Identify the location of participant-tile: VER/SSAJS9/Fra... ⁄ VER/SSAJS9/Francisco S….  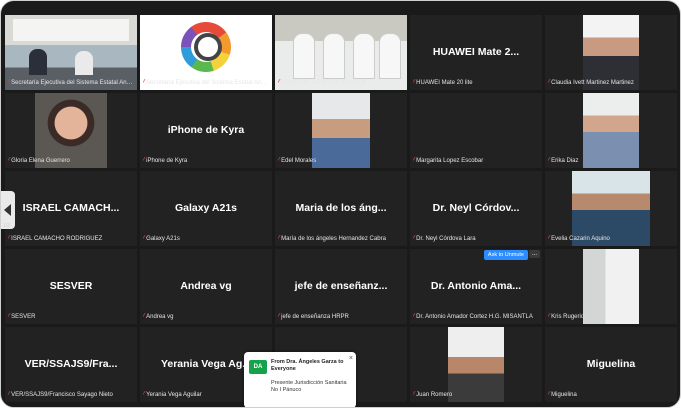
(71, 364).